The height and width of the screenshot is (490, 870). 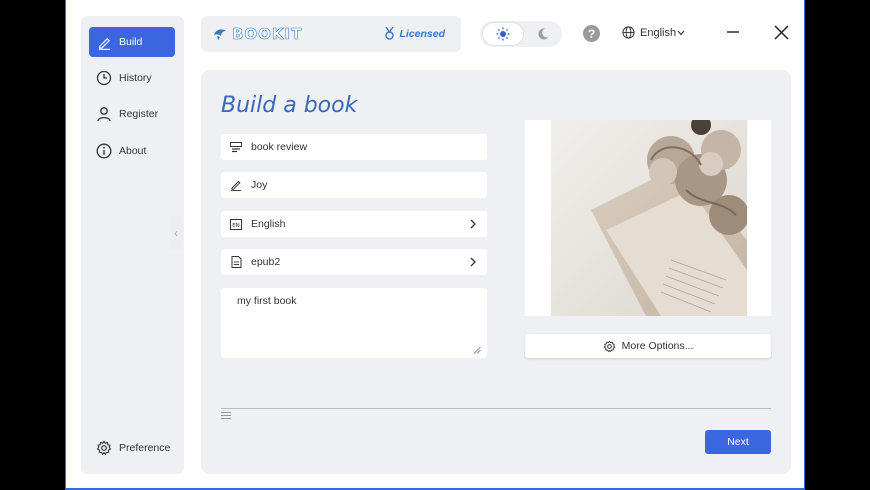 I want to click on sidebar-collapse-handle: ‹, so click(x=176, y=233).